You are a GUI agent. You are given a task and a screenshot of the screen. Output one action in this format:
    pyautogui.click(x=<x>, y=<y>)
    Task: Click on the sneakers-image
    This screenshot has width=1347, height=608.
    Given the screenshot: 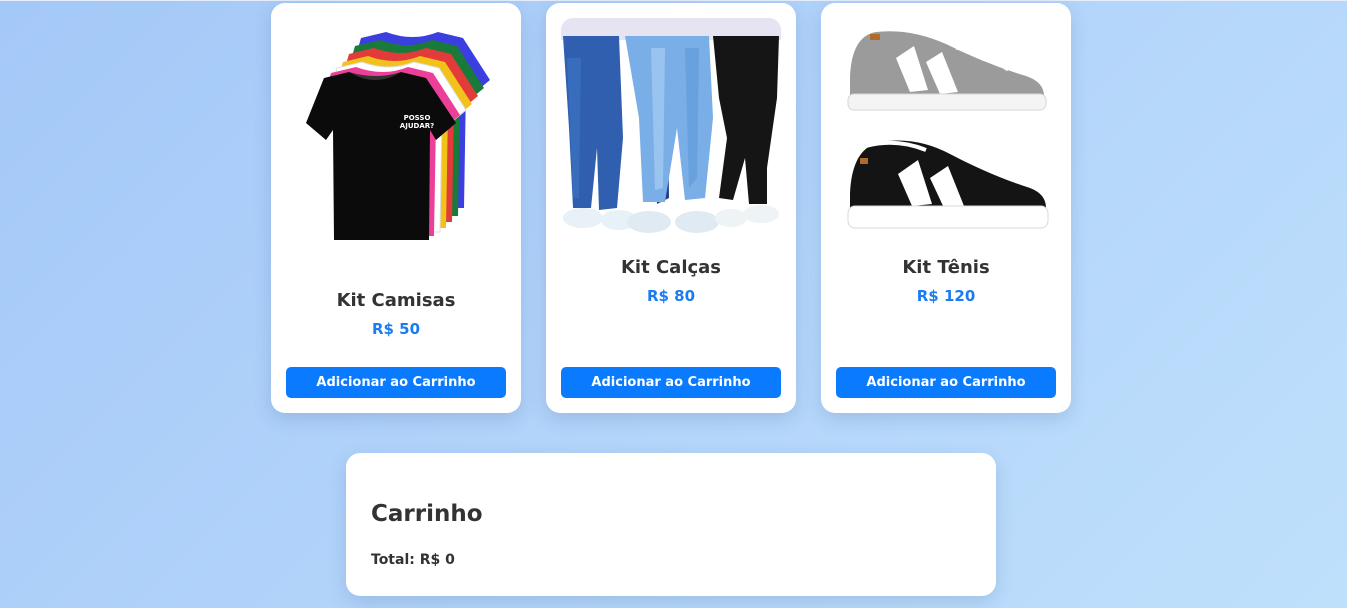 What is the action you would take?
    pyautogui.click(x=946, y=129)
    